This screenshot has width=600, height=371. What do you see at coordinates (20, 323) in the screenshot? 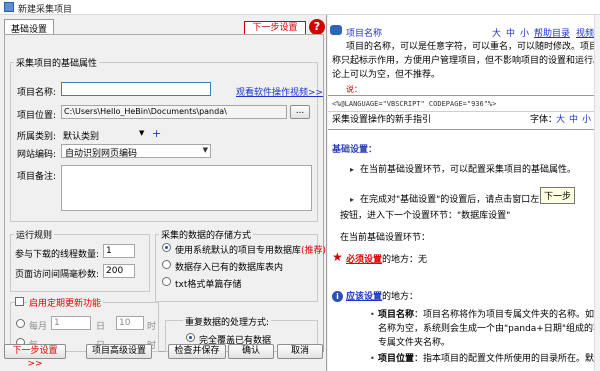
I see `schedule-radio-monthly` at bounding box center [20, 323].